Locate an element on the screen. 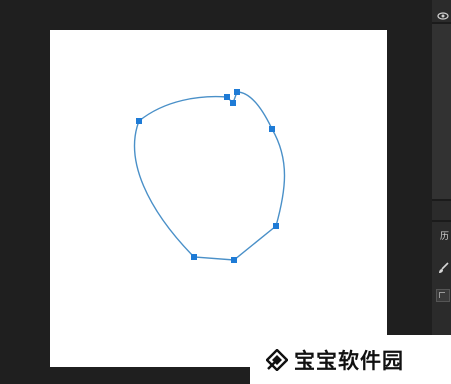  brush-icon is located at coordinates (444, 268).